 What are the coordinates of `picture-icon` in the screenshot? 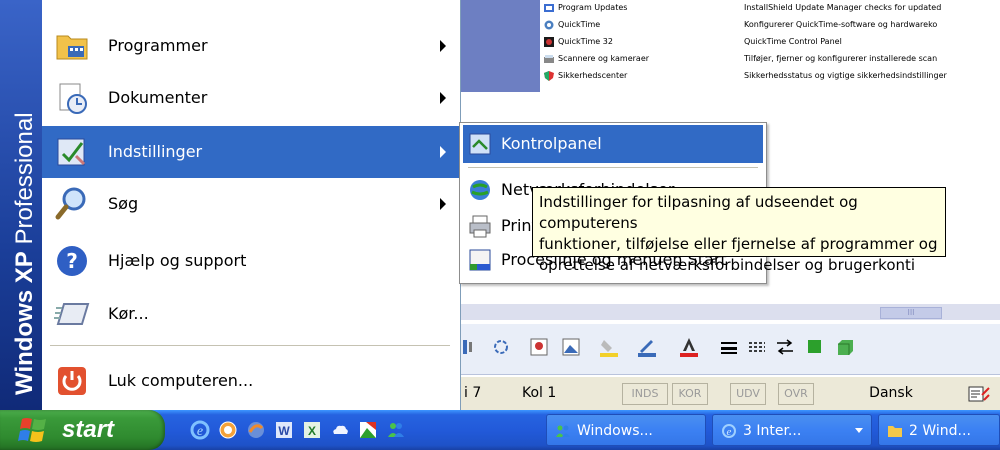 It's located at (539, 347).